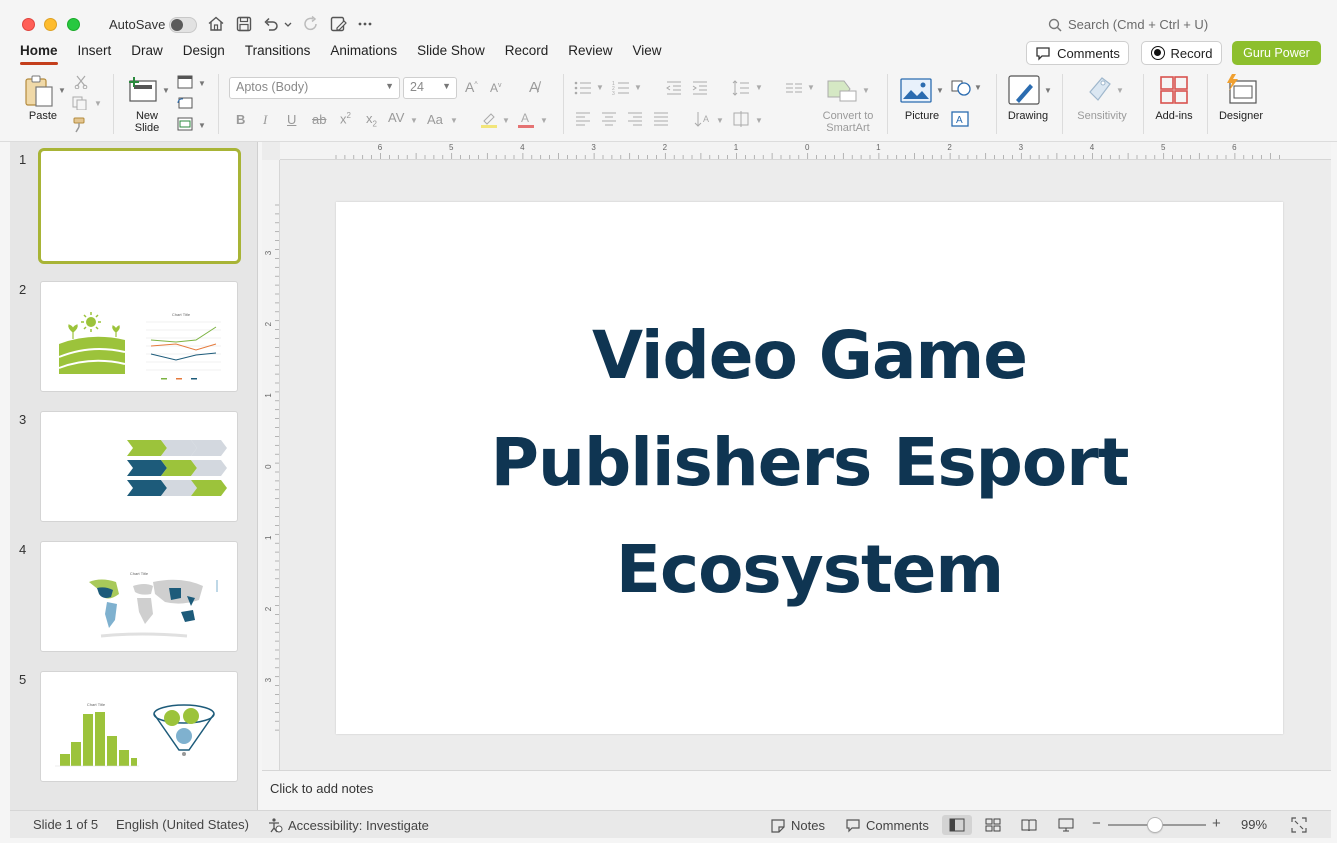 The height and width of the screenshot is (843, 1337). Describe the element at coordinates (471, 87) in the screenshot. I see `increase-font-size-icon: A^` at that location.